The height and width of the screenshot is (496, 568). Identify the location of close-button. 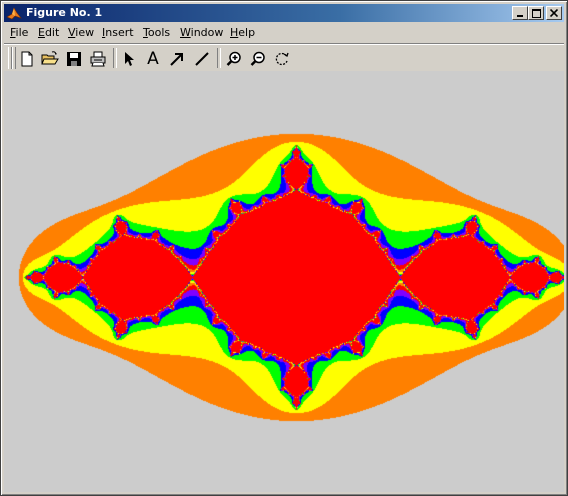
(554, 13).